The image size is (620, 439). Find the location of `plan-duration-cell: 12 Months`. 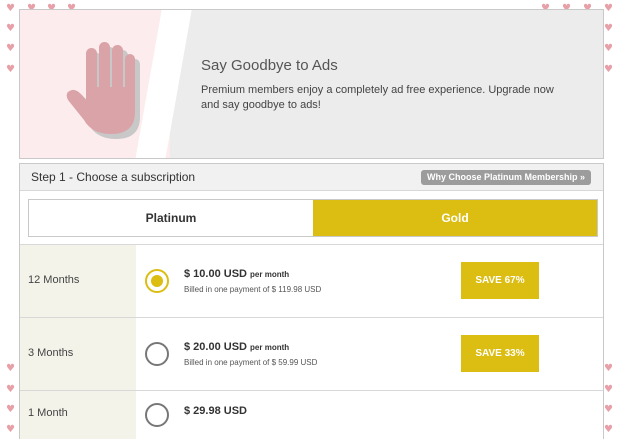

plan-duration-cell: 12 Months is located at coordinates (78, 281).